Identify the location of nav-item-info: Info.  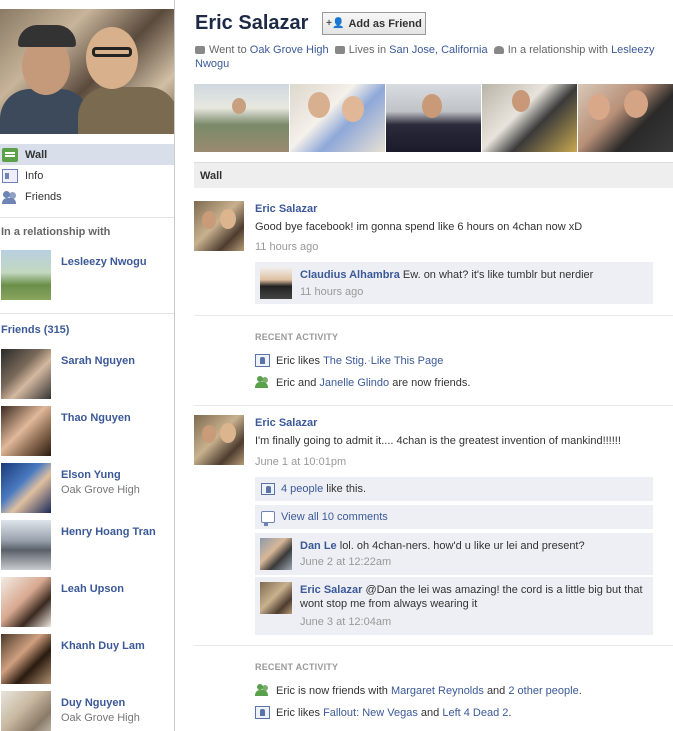
(87, 175).